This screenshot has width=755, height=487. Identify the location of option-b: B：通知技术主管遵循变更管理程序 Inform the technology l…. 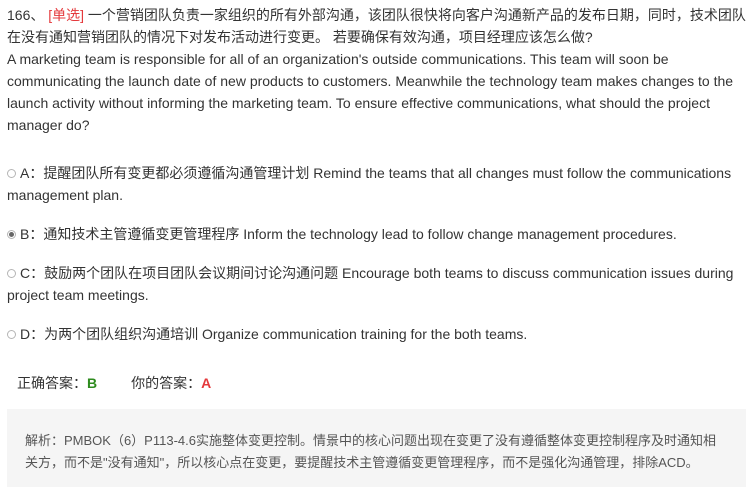
(378, 234).